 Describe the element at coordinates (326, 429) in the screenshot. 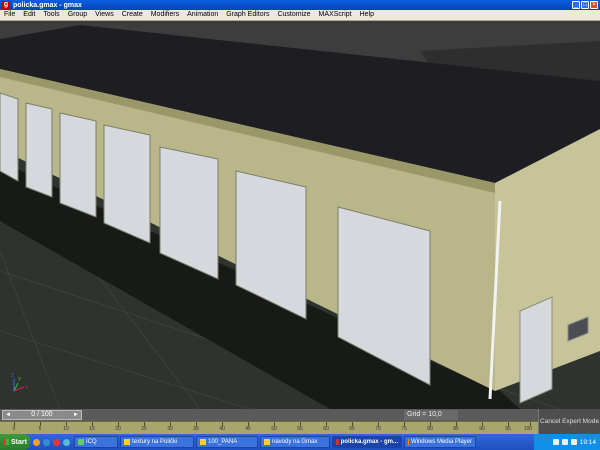

I see `ruler-tick-label: 60` at that location.